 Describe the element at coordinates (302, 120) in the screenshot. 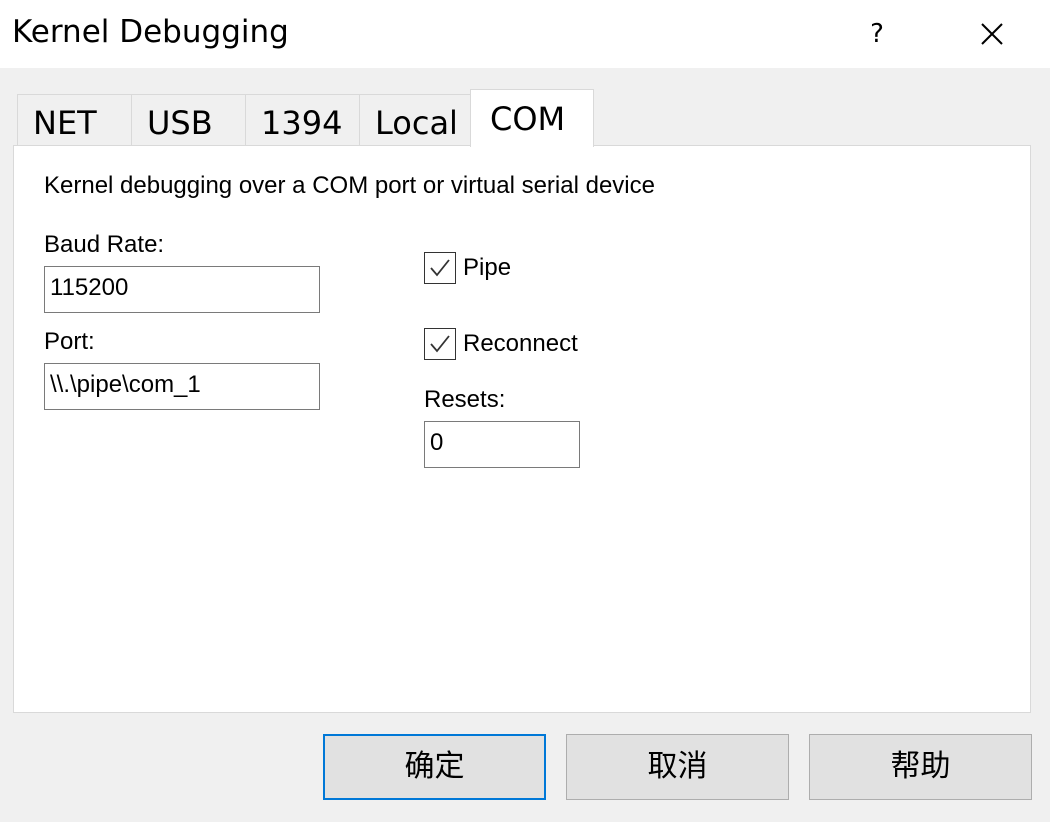

I see `tab-1394: 1394` at that location.